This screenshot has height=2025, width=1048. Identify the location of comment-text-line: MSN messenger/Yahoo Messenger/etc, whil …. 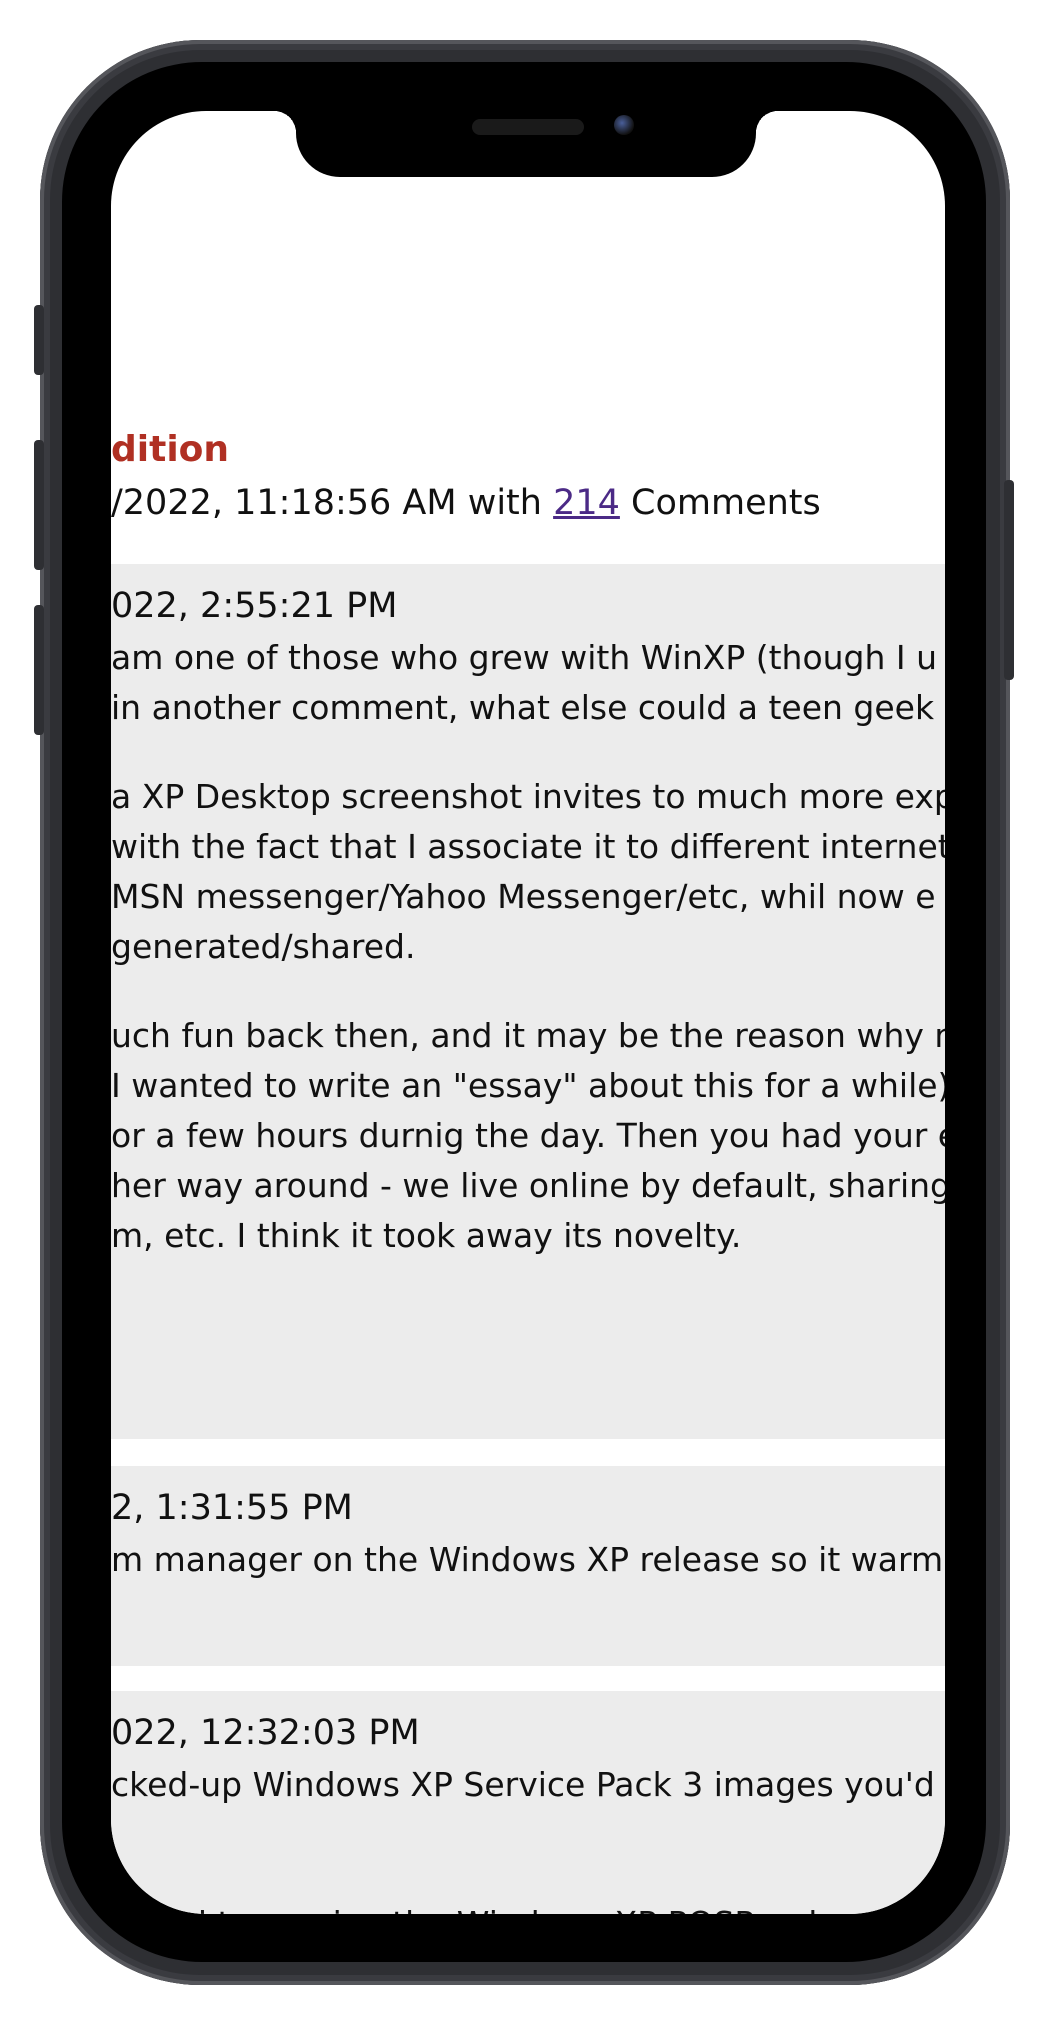
(523, 896).